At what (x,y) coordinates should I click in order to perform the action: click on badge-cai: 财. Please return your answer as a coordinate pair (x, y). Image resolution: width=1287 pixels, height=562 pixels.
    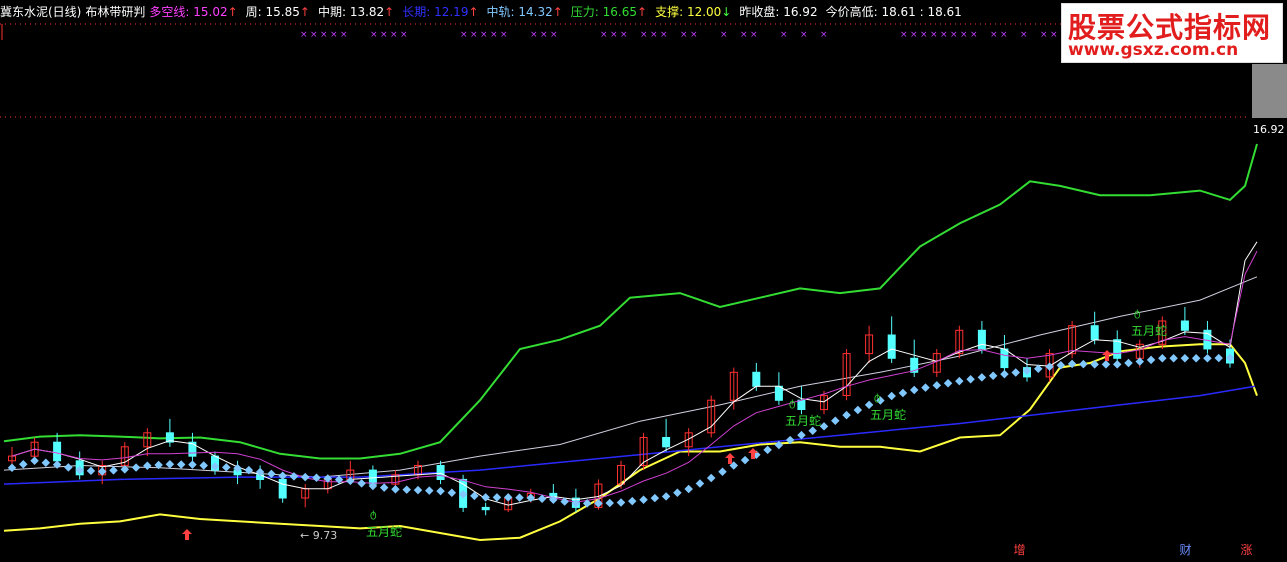
    Looking at the image, I should click on (1185, 549).